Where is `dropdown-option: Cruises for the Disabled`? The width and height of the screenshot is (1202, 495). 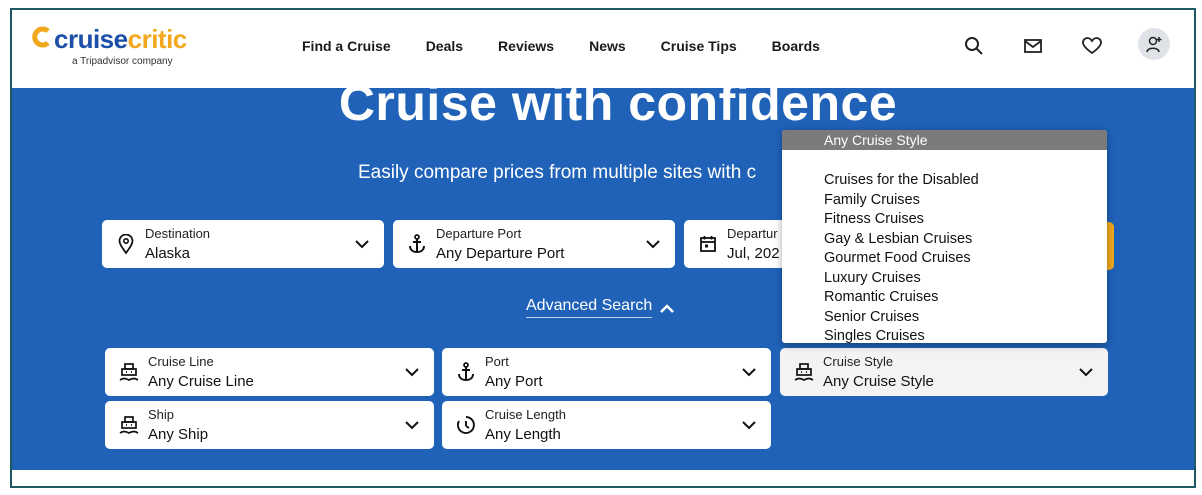 dropdown-option: Cruises for the Disabled is located at coordinates (901, 181).